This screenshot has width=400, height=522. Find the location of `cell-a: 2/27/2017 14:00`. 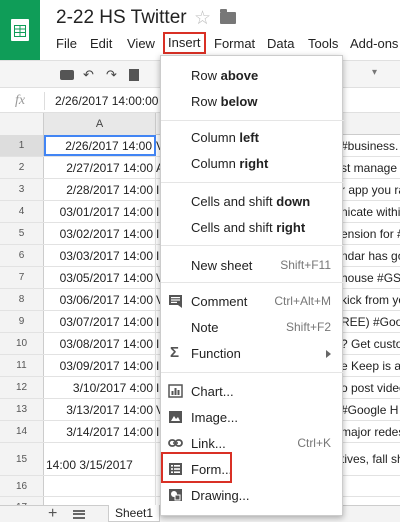

cell-a: 2/27/2017 14:00 is located at coordinates (100, 167).